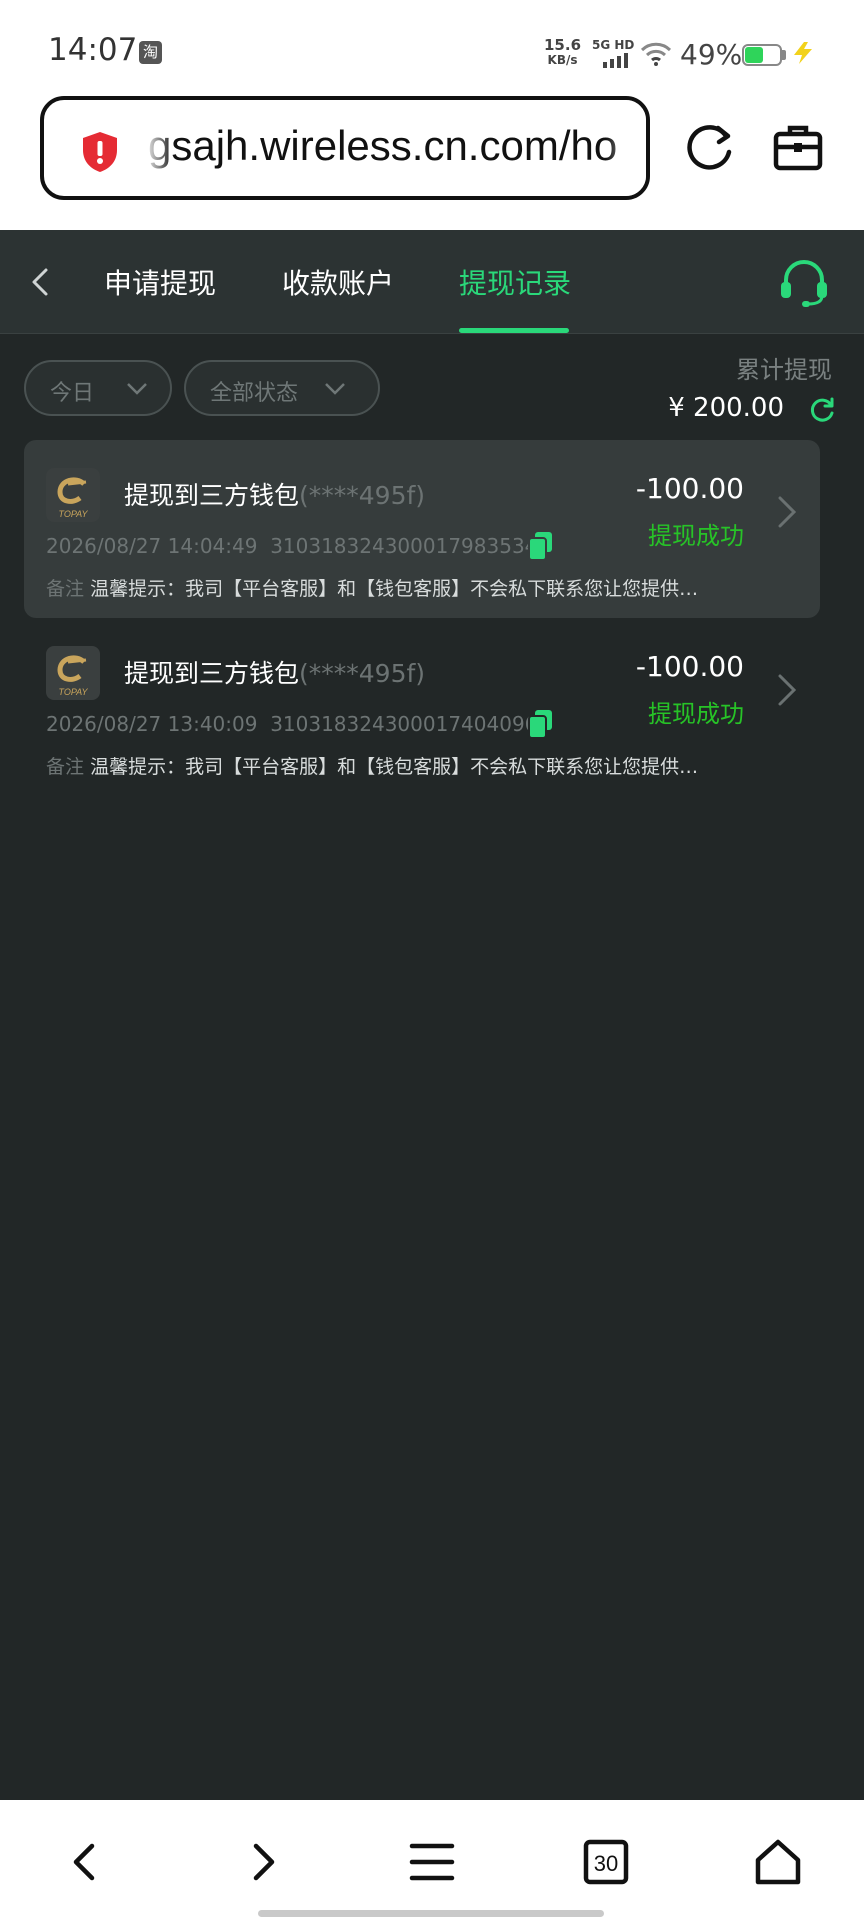 The height and width of the screenshot is (1920, 864). I want to click on status-filter-dropdown: 全部状态, so click(282, 388).